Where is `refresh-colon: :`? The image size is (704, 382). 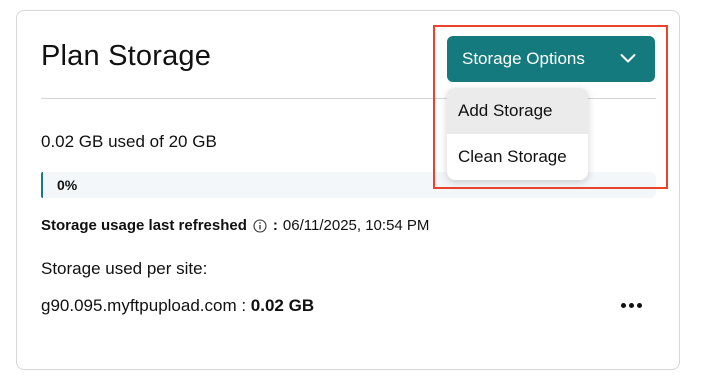 refresh-colon: : is located at coordinates (275, 225).